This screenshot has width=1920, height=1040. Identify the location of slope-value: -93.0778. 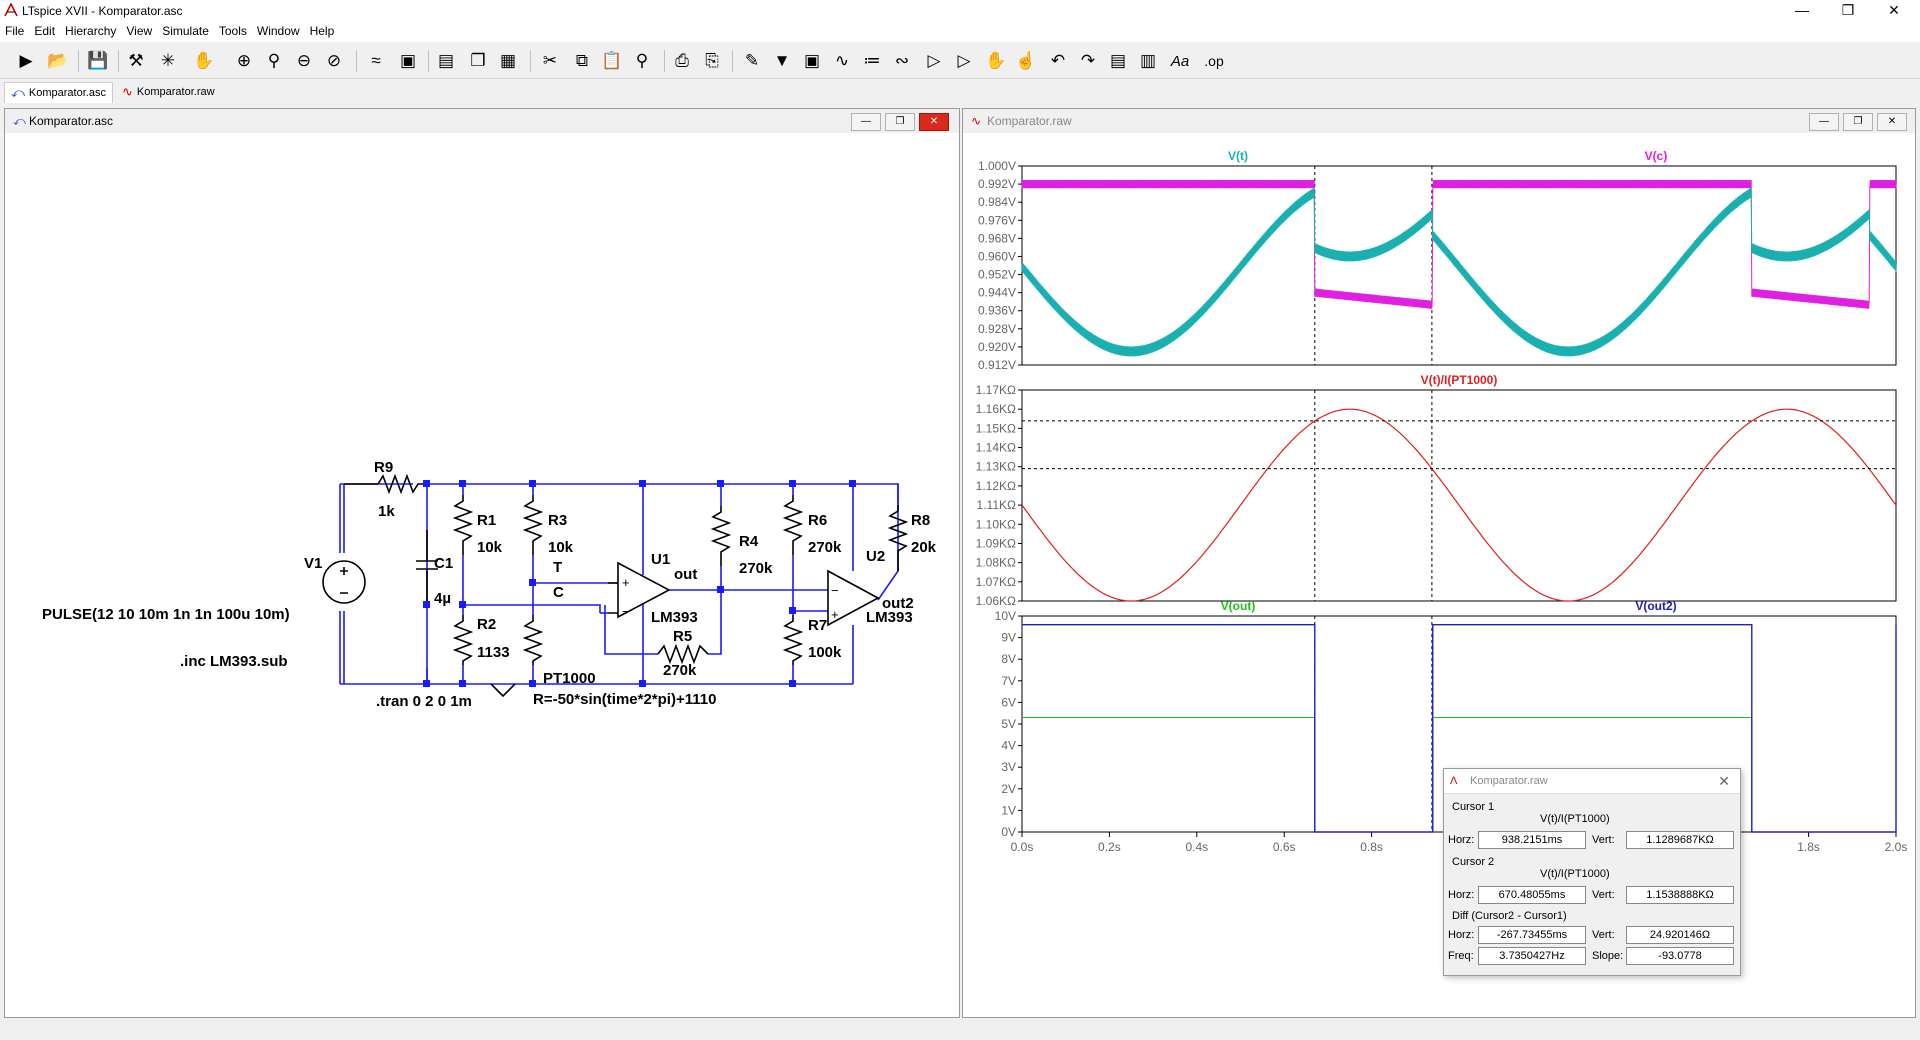
(1680, 956).